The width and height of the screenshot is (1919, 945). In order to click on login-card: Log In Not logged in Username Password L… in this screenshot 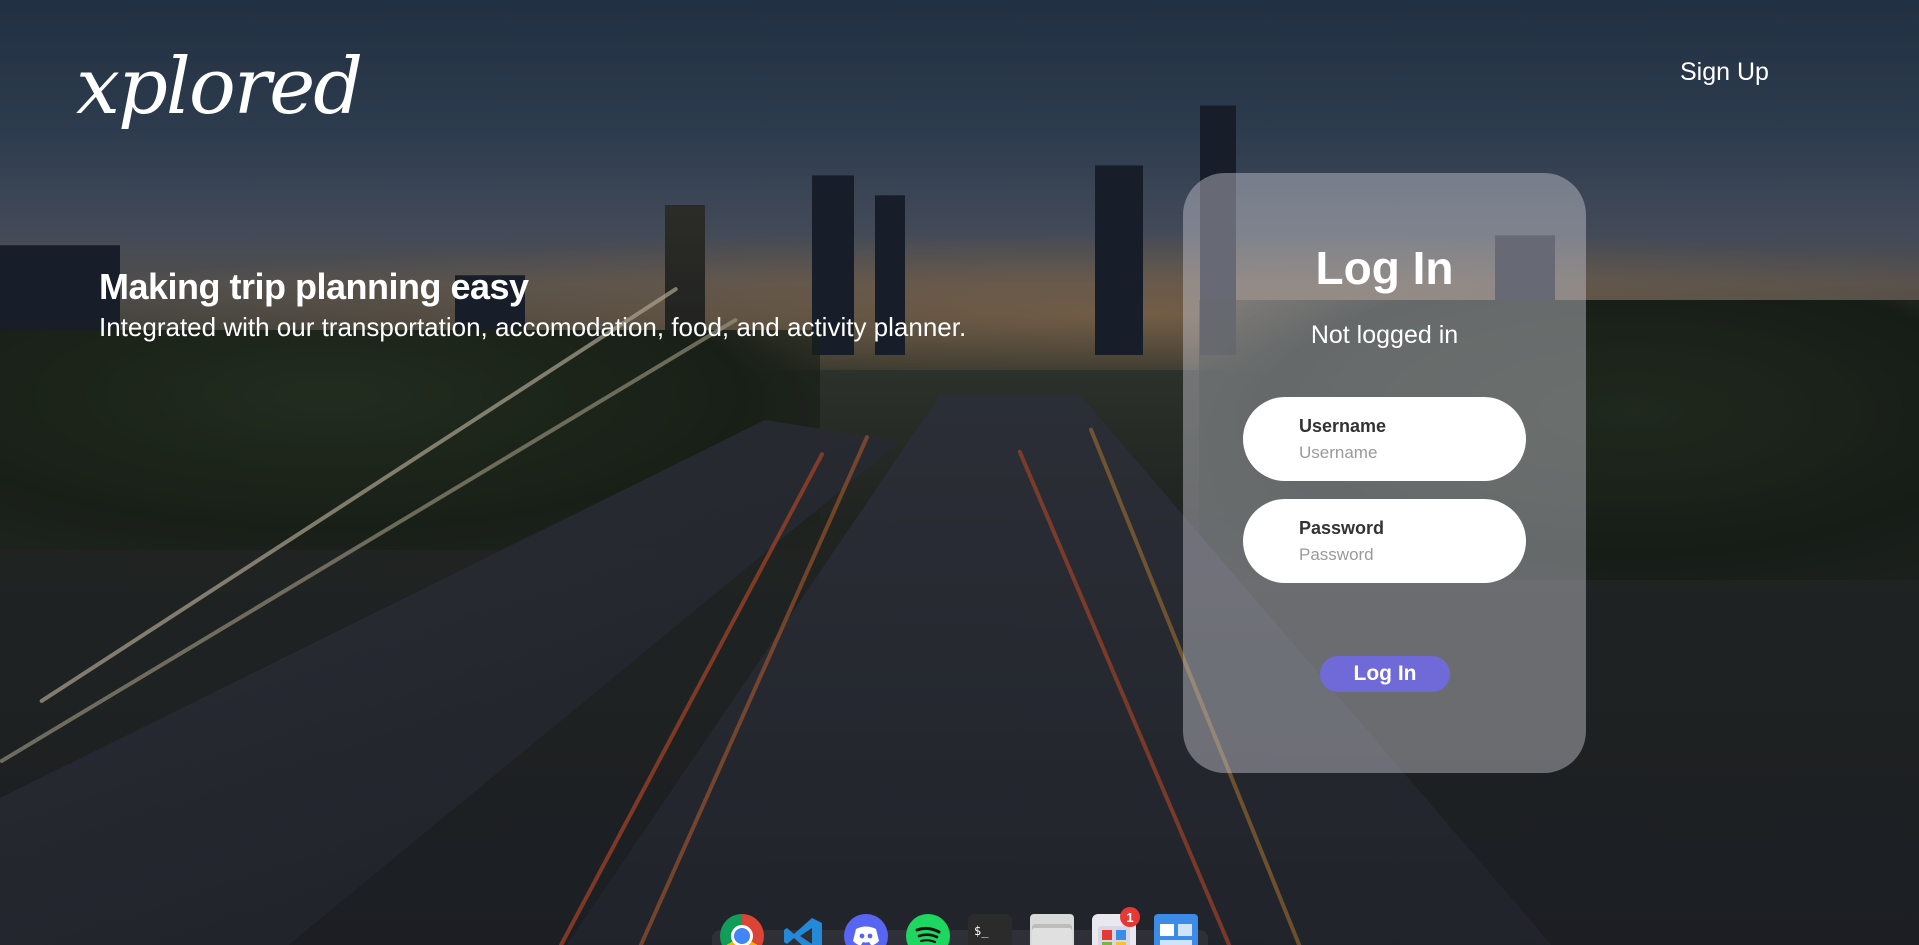, I will do `click(1384, 473)`.